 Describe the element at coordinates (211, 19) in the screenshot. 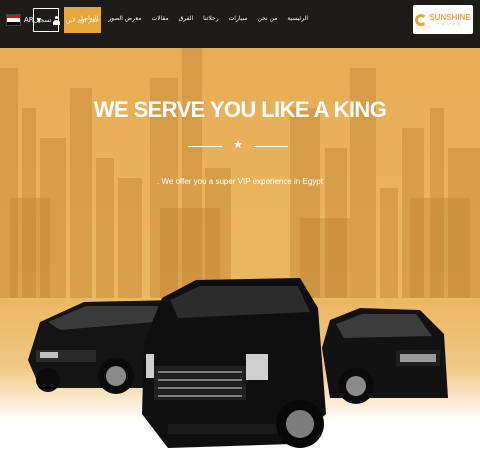

I see `menu-item-trips: رحلاتنا` at that location.